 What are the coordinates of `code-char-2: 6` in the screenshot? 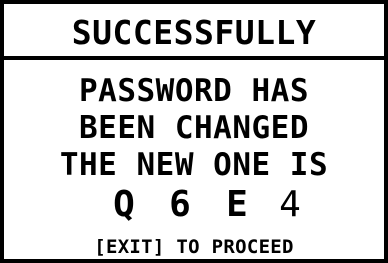 It's located at (180, 204).